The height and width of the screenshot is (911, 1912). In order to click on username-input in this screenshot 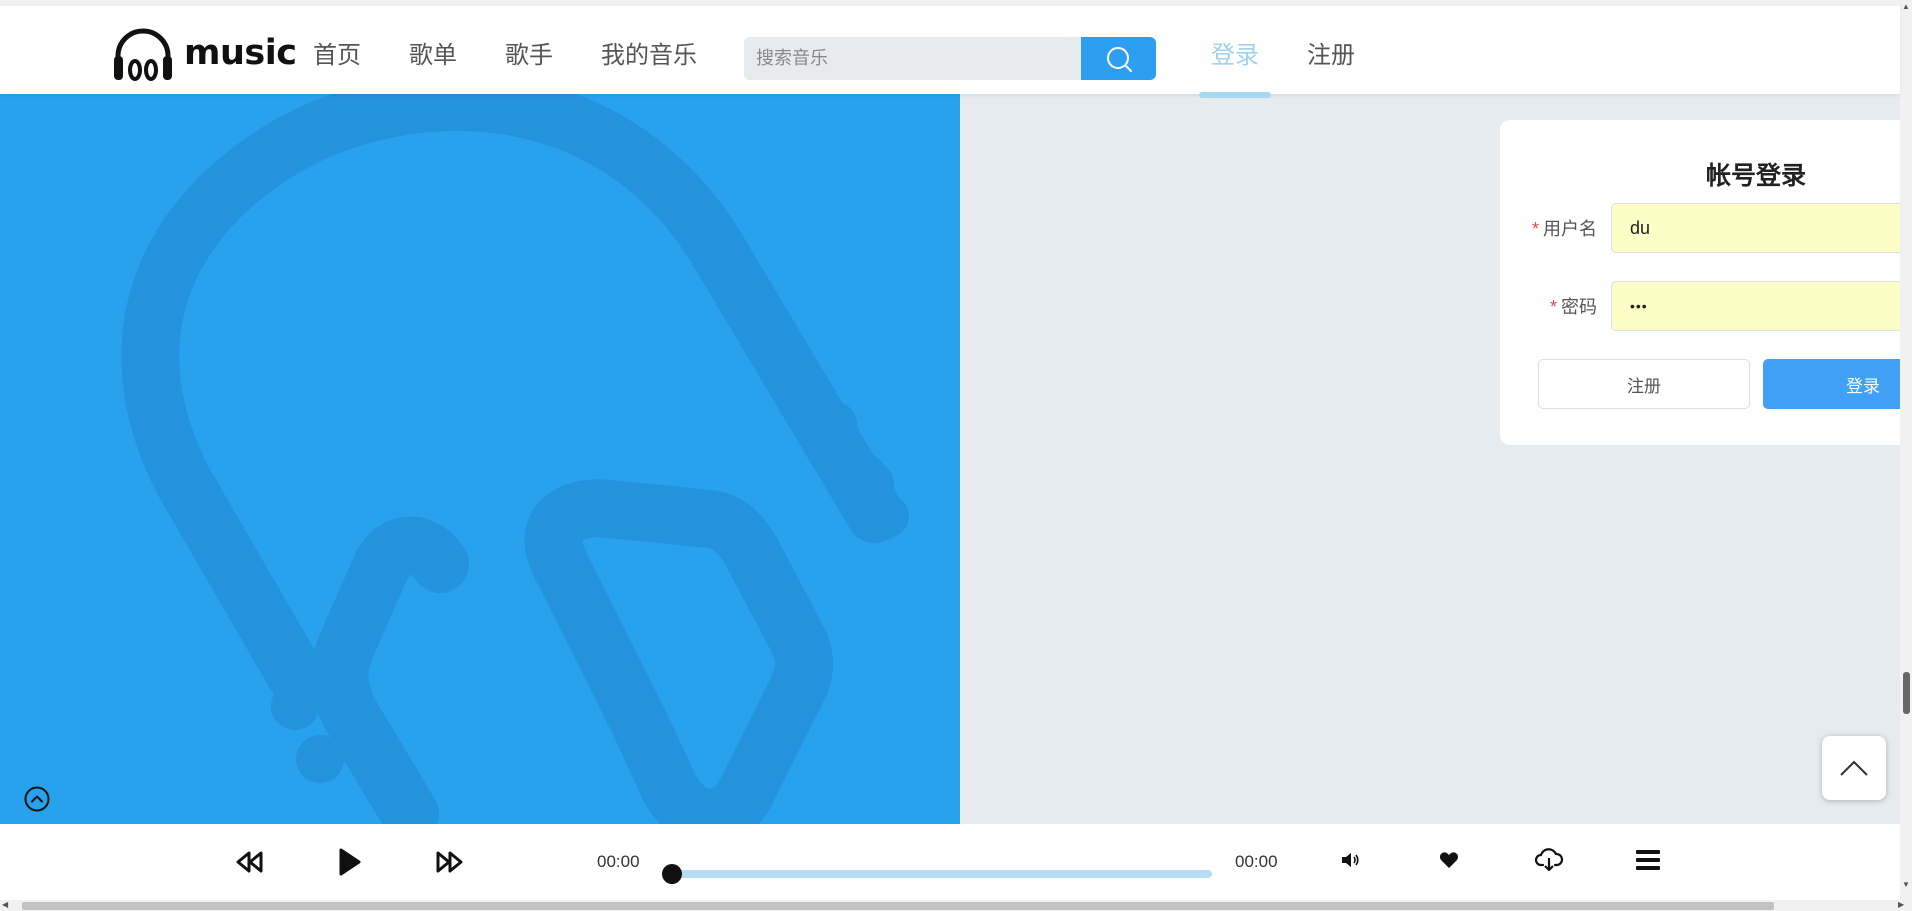, I will do `click(1761, 228)`.